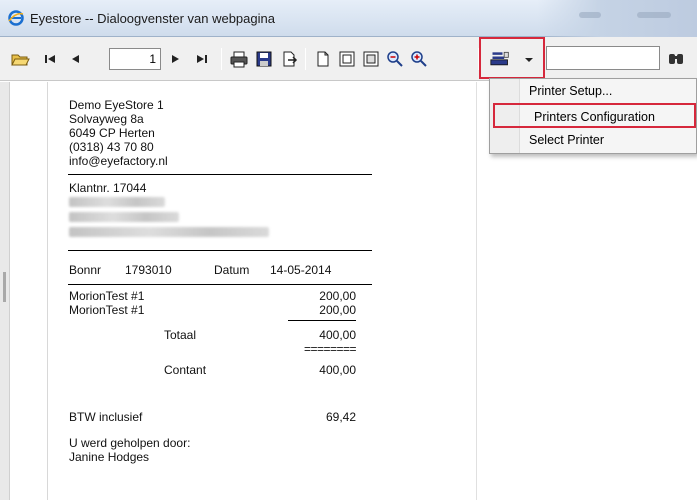  What do you see at coordinates (106, 417) in the screenshot?
I see `vat-label: BTW inclusief` at bounding box center [106, 417].